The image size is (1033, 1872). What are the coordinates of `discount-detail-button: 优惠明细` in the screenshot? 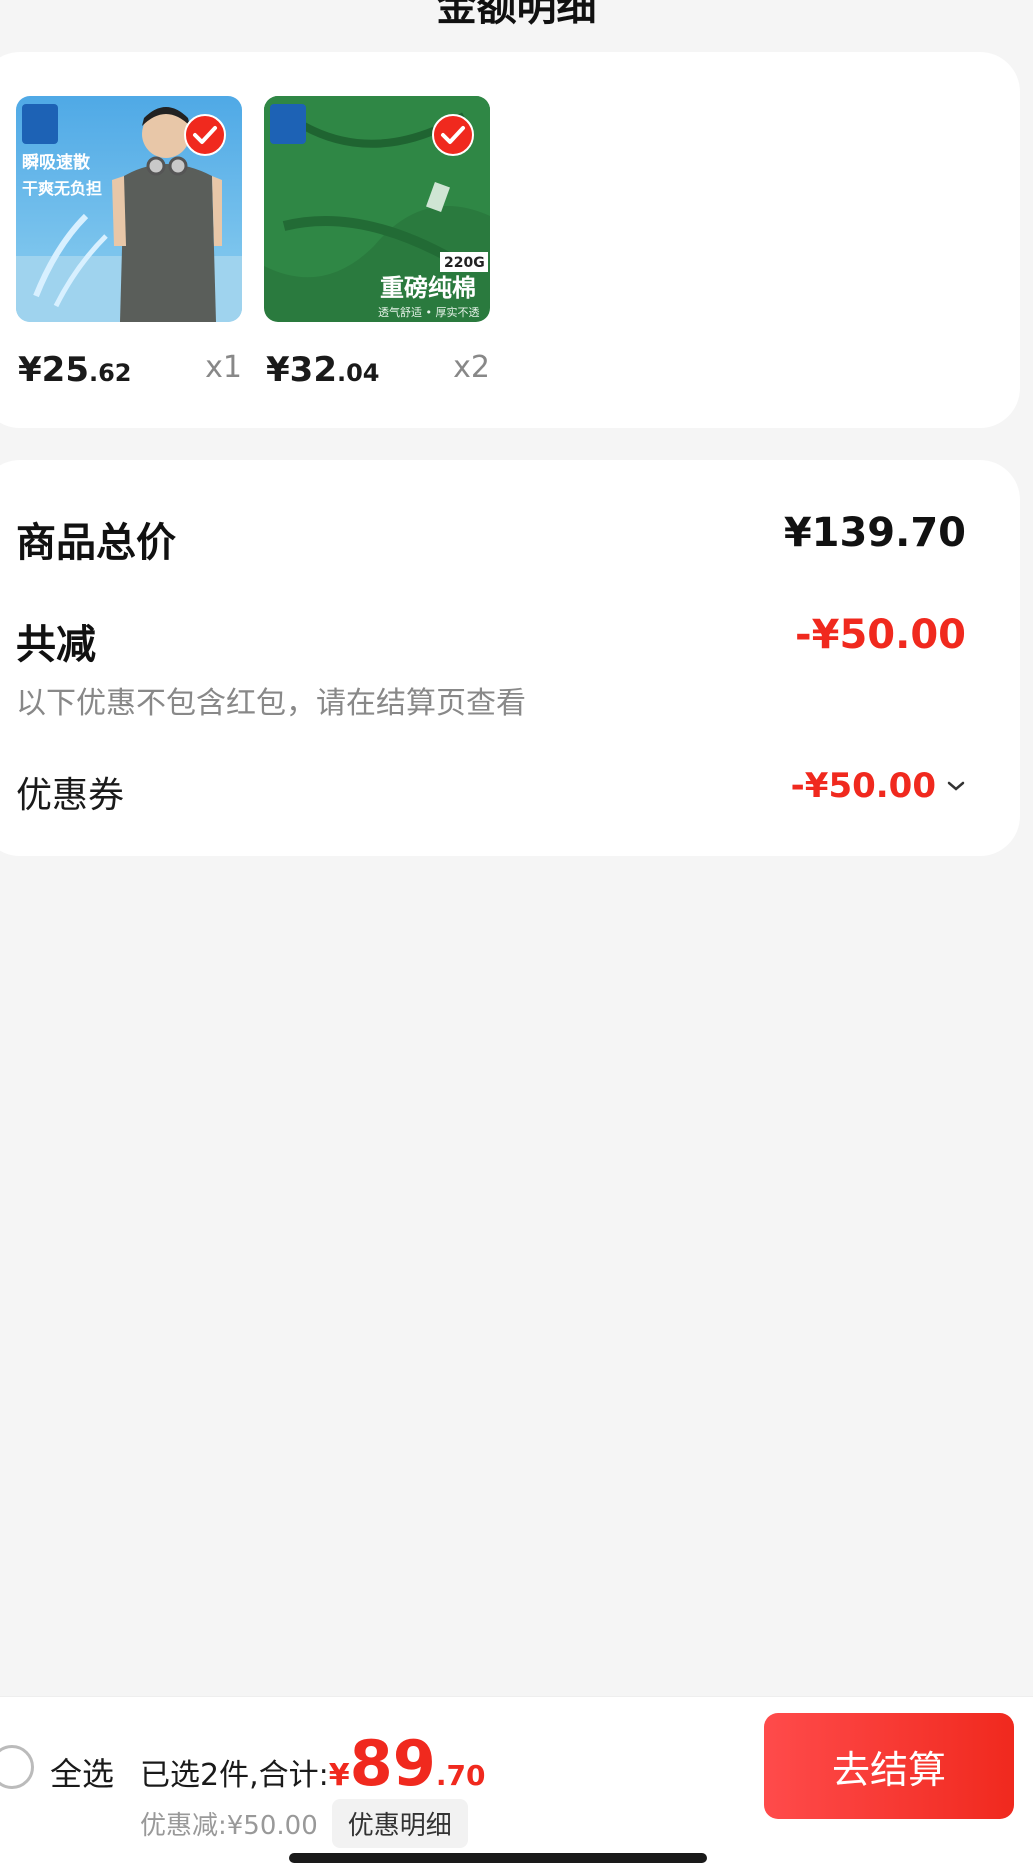 It's located at (399, 1823).